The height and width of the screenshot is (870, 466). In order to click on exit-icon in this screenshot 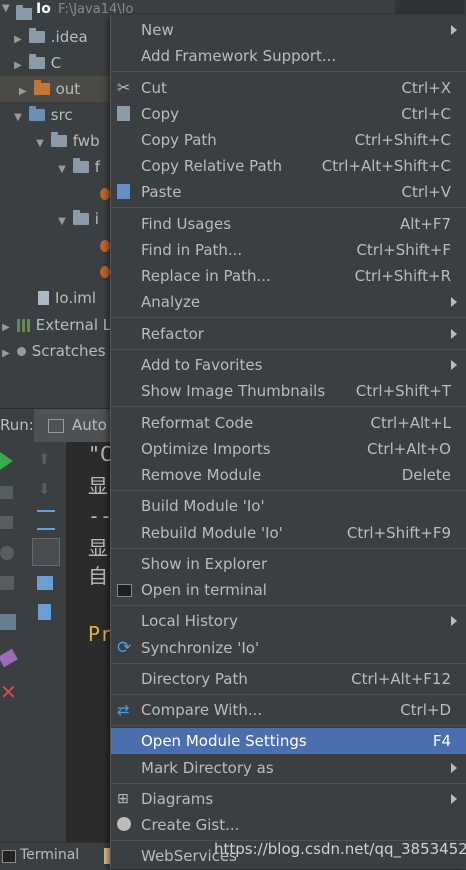, I will do `click(7, 583)`.